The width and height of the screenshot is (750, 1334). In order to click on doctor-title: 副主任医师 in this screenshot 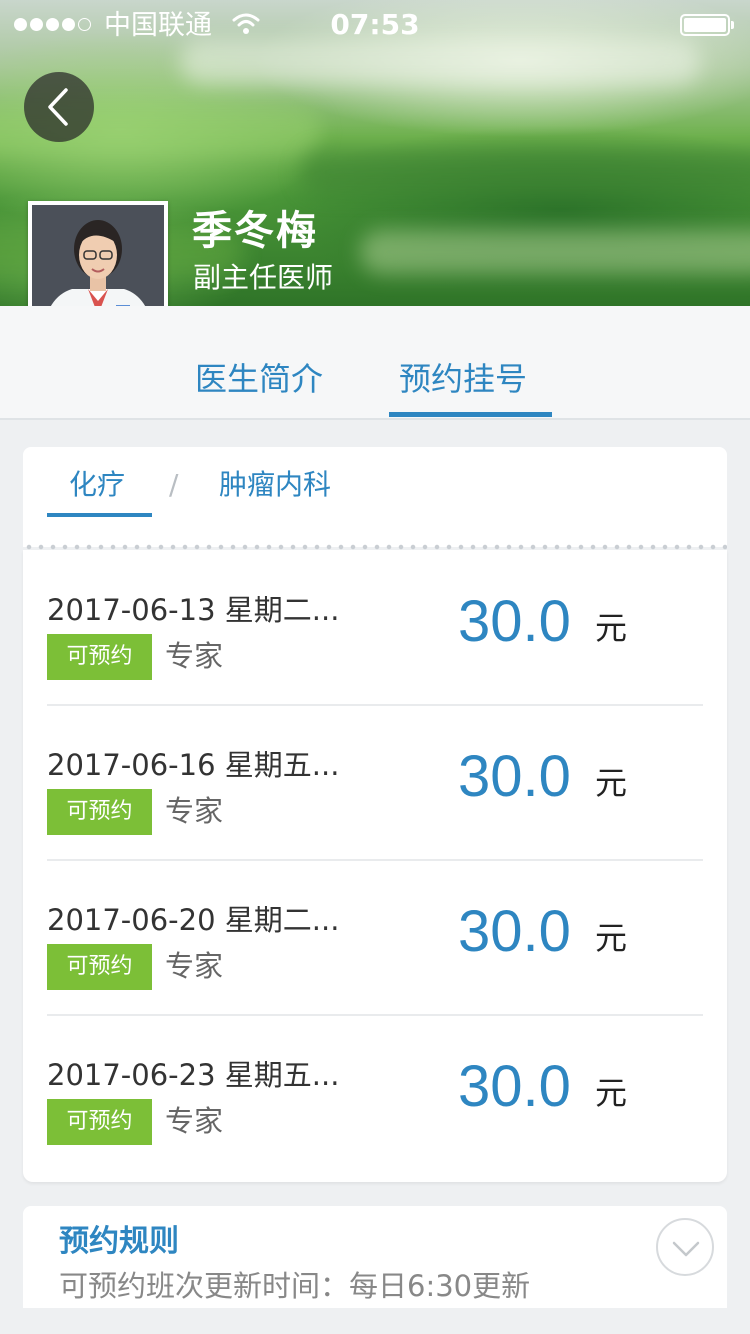, I will do `click(263, 277)`.